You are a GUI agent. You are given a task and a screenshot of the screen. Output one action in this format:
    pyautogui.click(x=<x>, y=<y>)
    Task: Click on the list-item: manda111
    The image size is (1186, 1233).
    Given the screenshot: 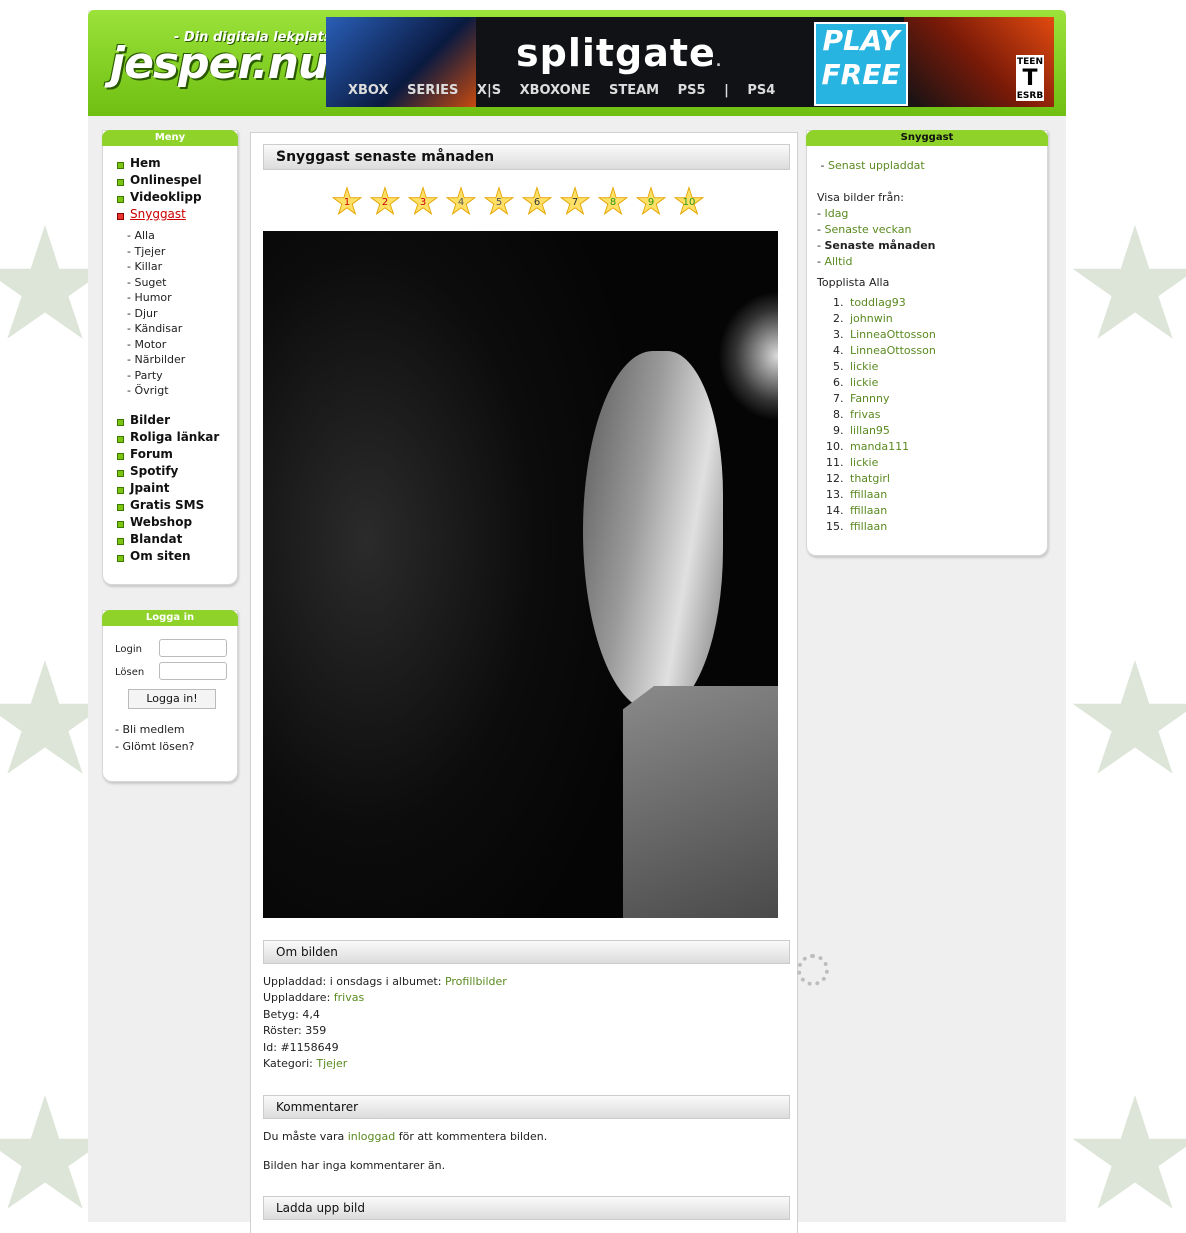 What is the action you would take?
    pyautogui.click(x=891, y=447)
    